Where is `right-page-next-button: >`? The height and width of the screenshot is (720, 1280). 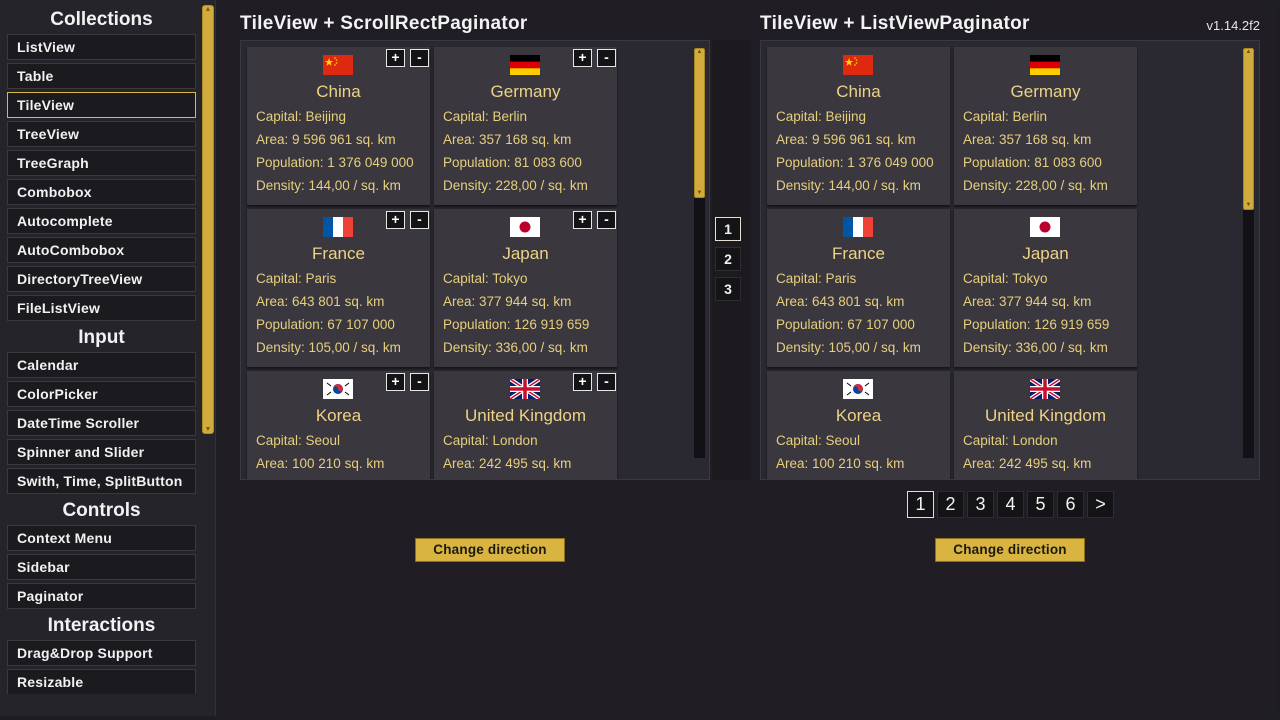 right-page-next-button: > is located at coordinates (1100, 504).